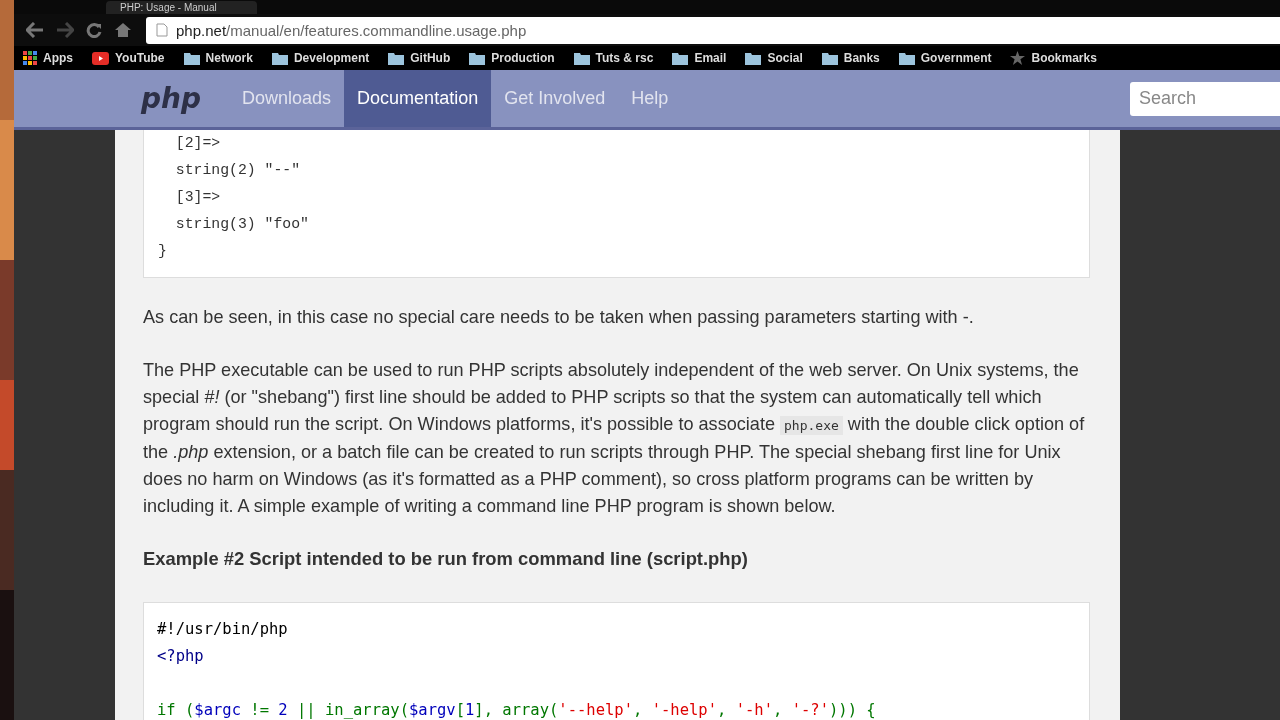 The width and height of the screenshot is (1280, 720). What do you see at coordinates (171, 98) in the screenshot?
I see `php-logo: php` at bounding box center [171, 98].